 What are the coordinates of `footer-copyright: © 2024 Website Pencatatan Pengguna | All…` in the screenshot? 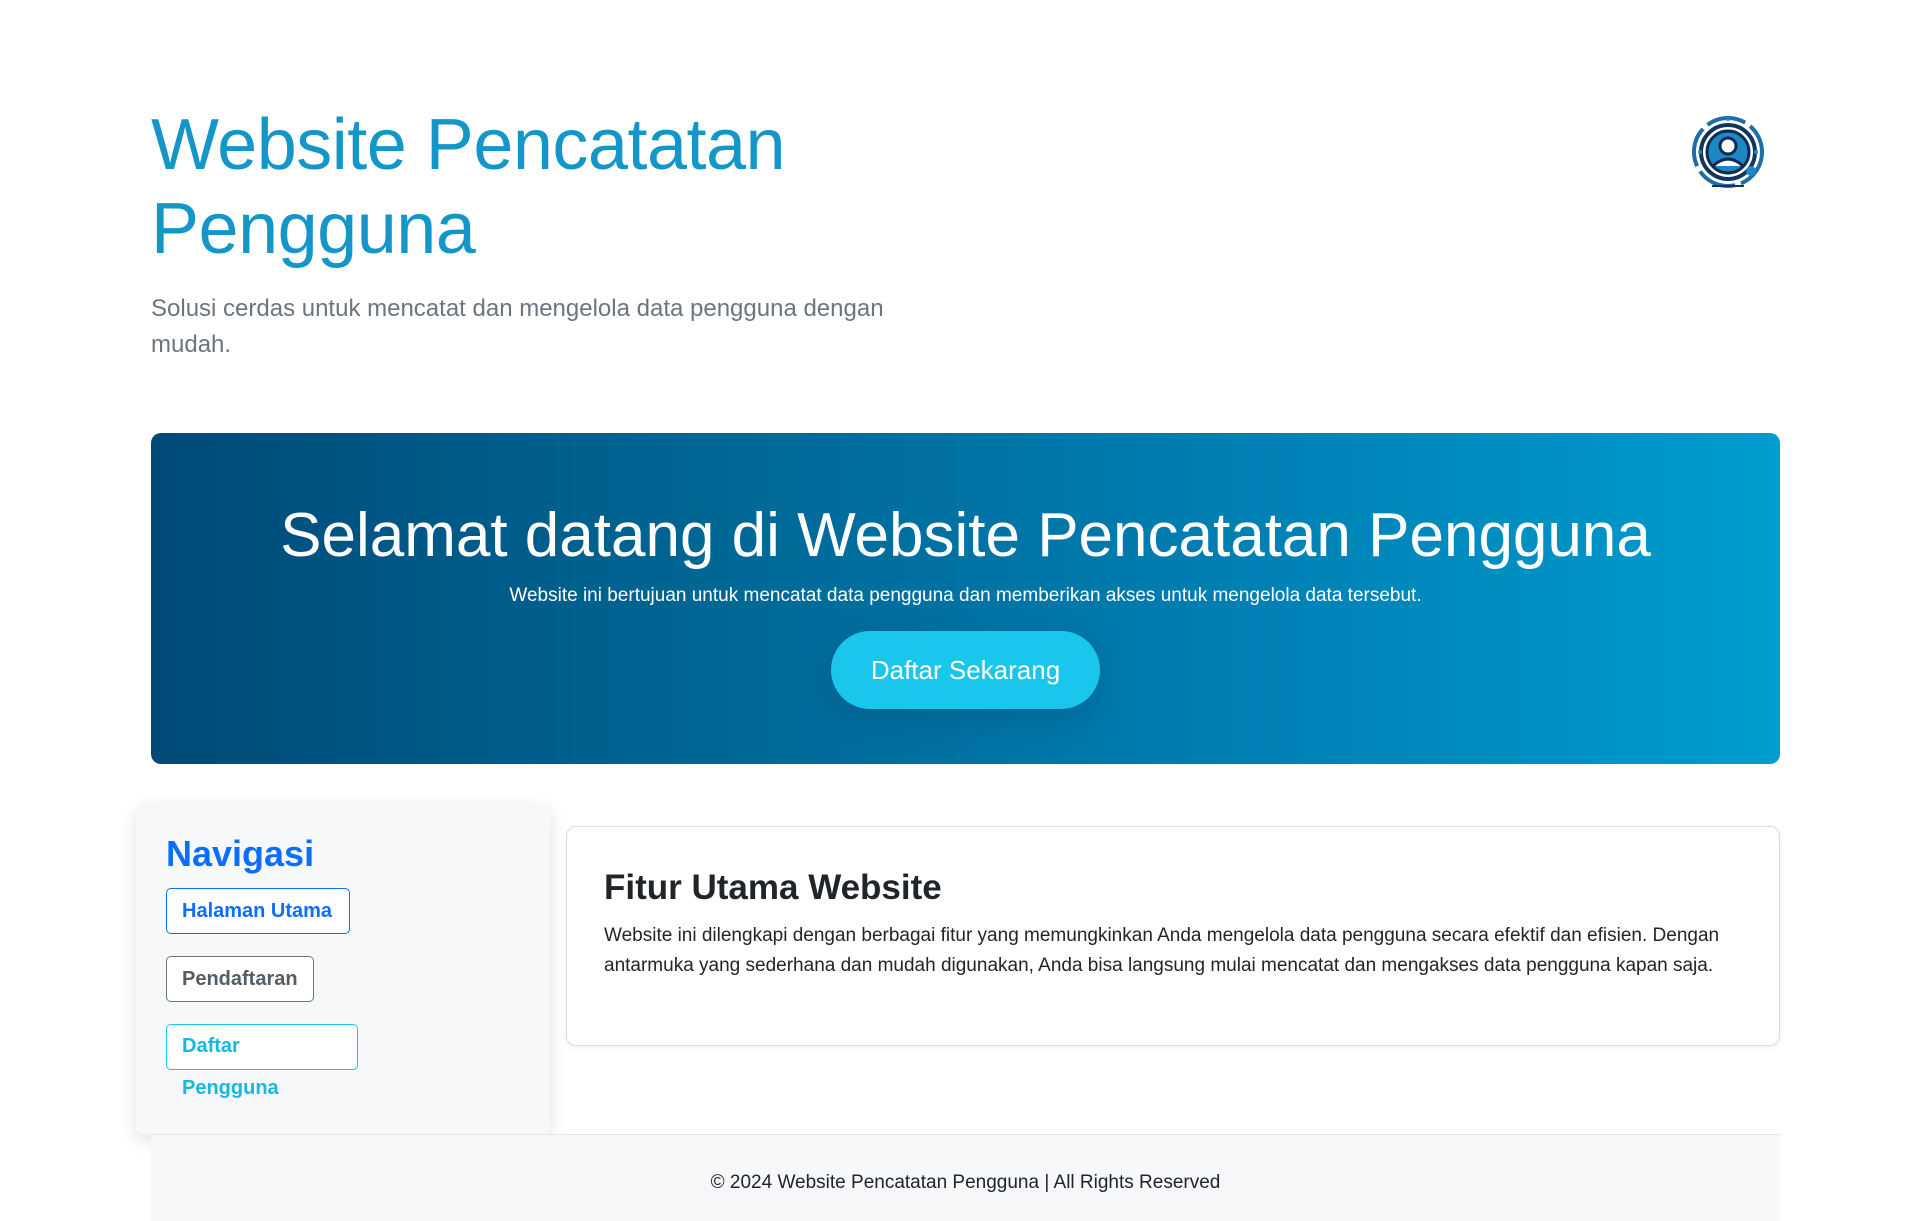 It's located at (965, 1182).